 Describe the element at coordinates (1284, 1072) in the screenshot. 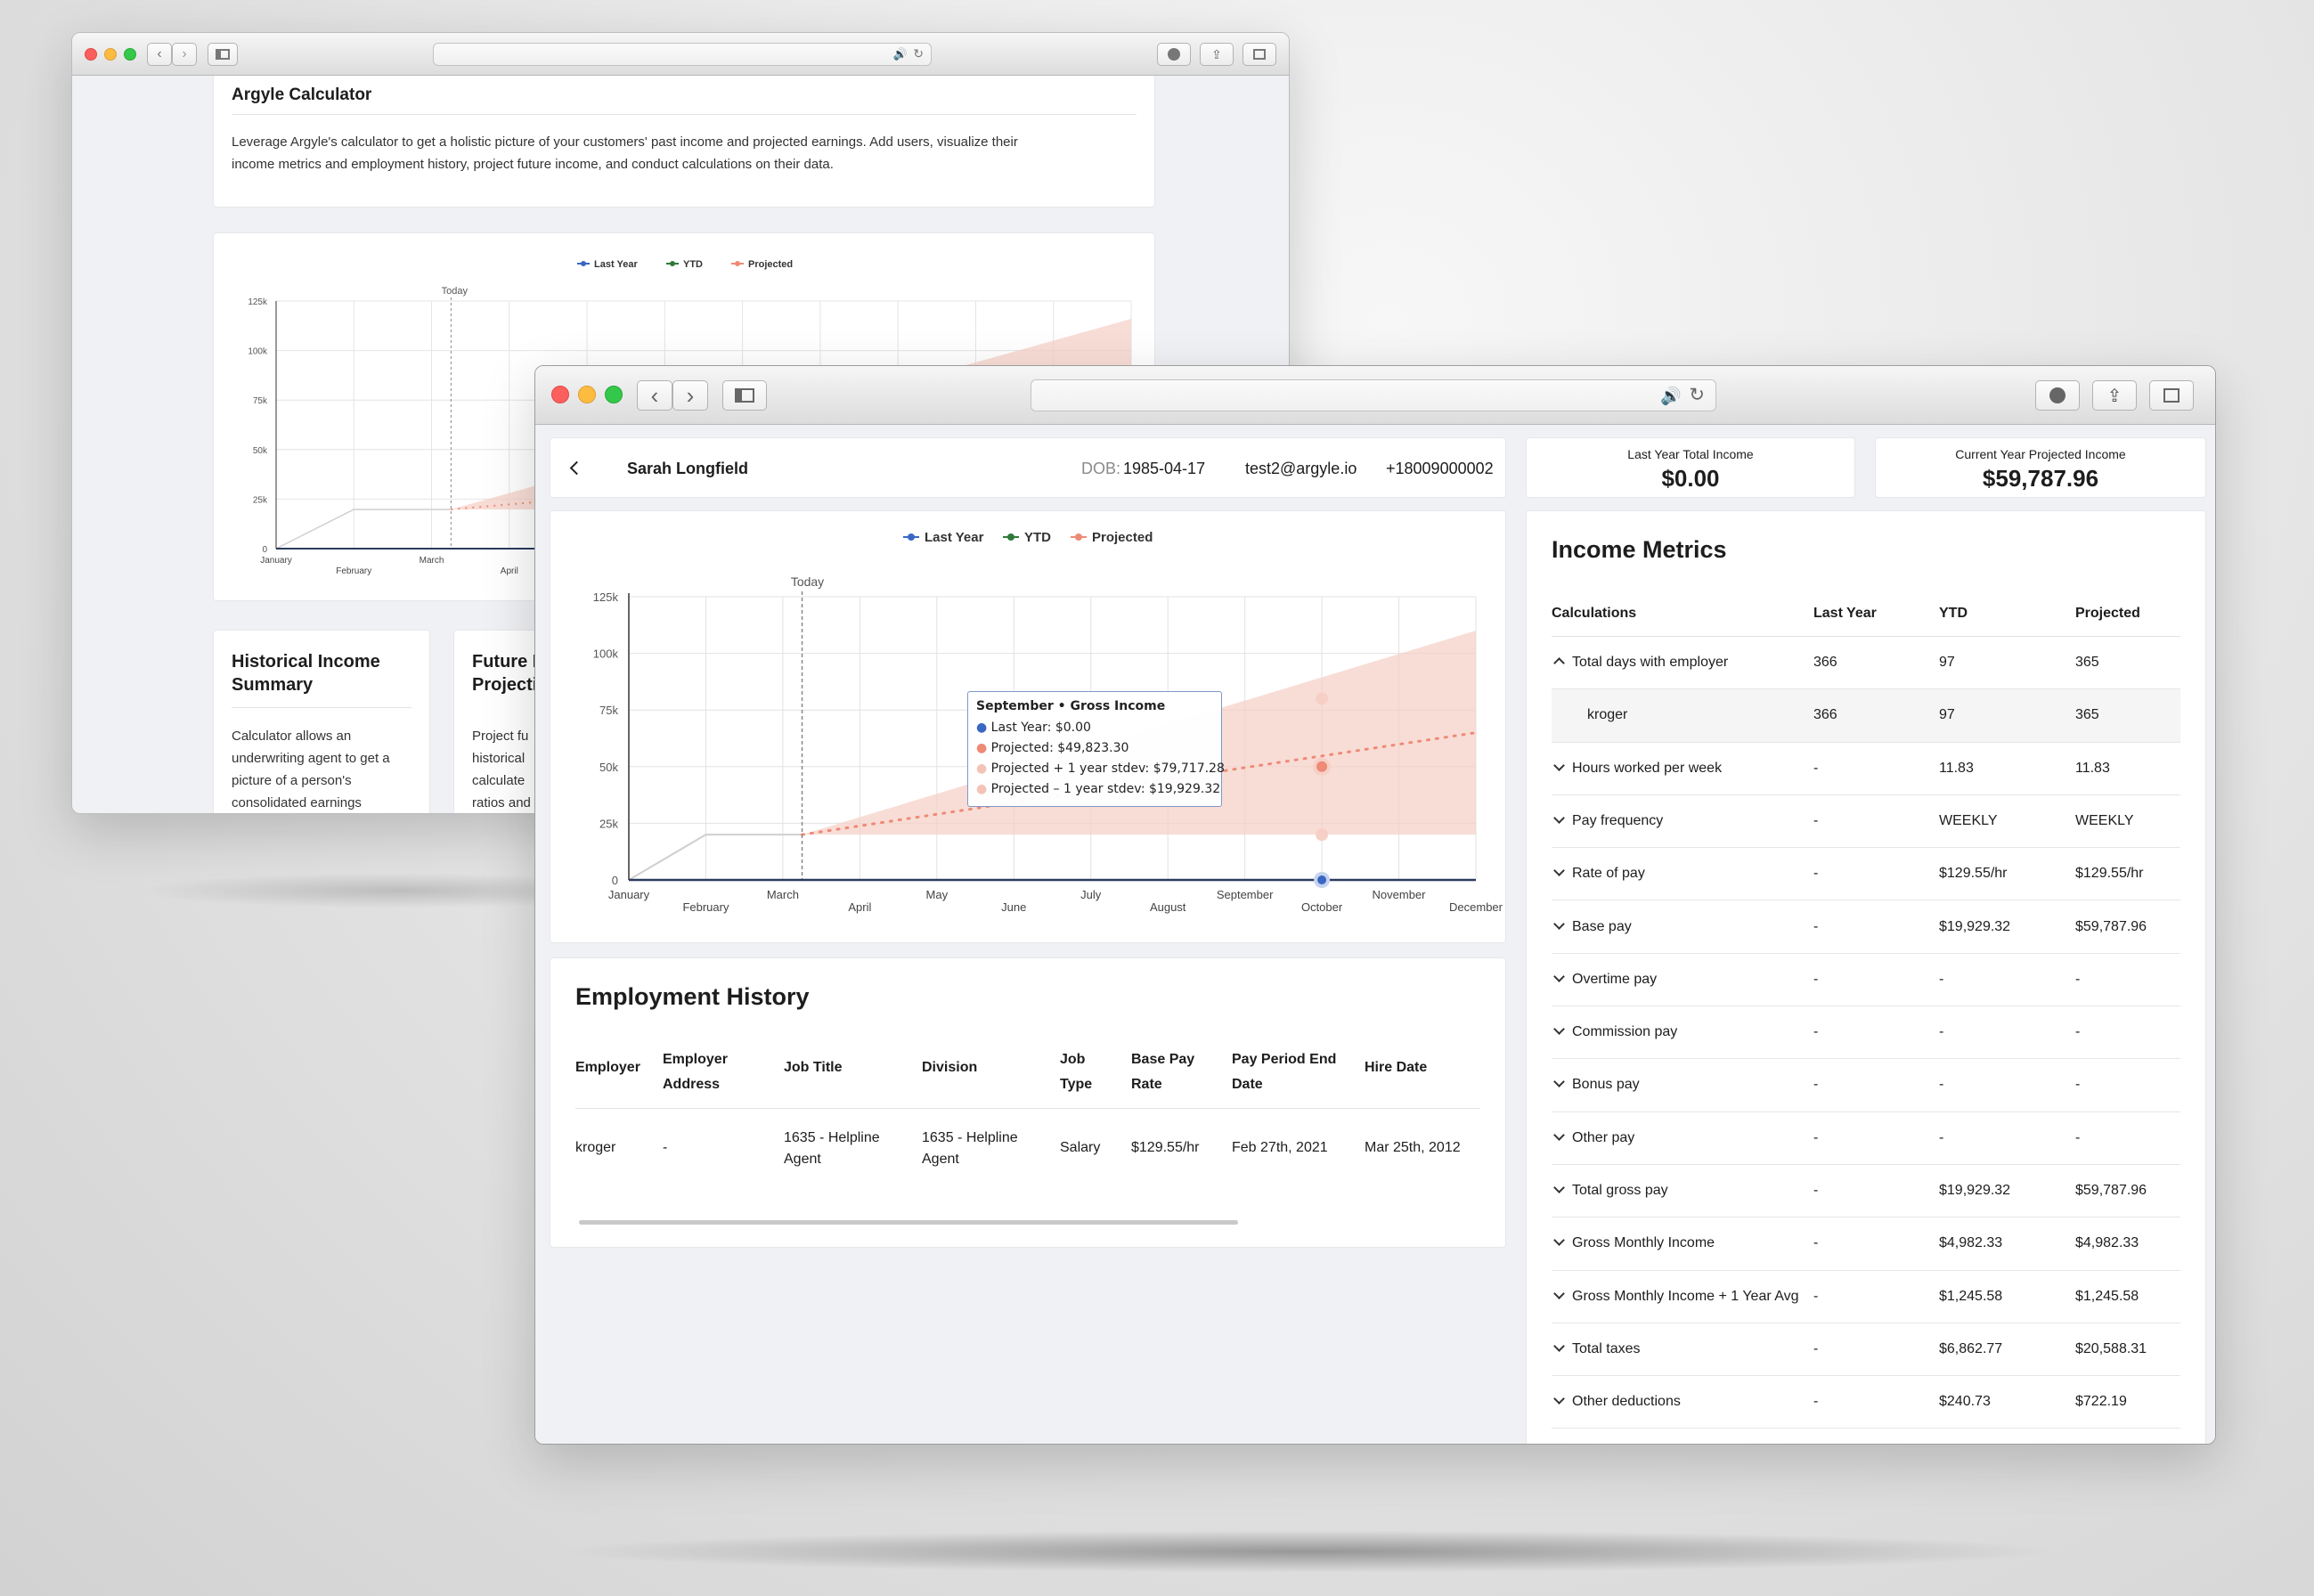

I see `col-pay-period-end: Pay Period End Date` at that location.